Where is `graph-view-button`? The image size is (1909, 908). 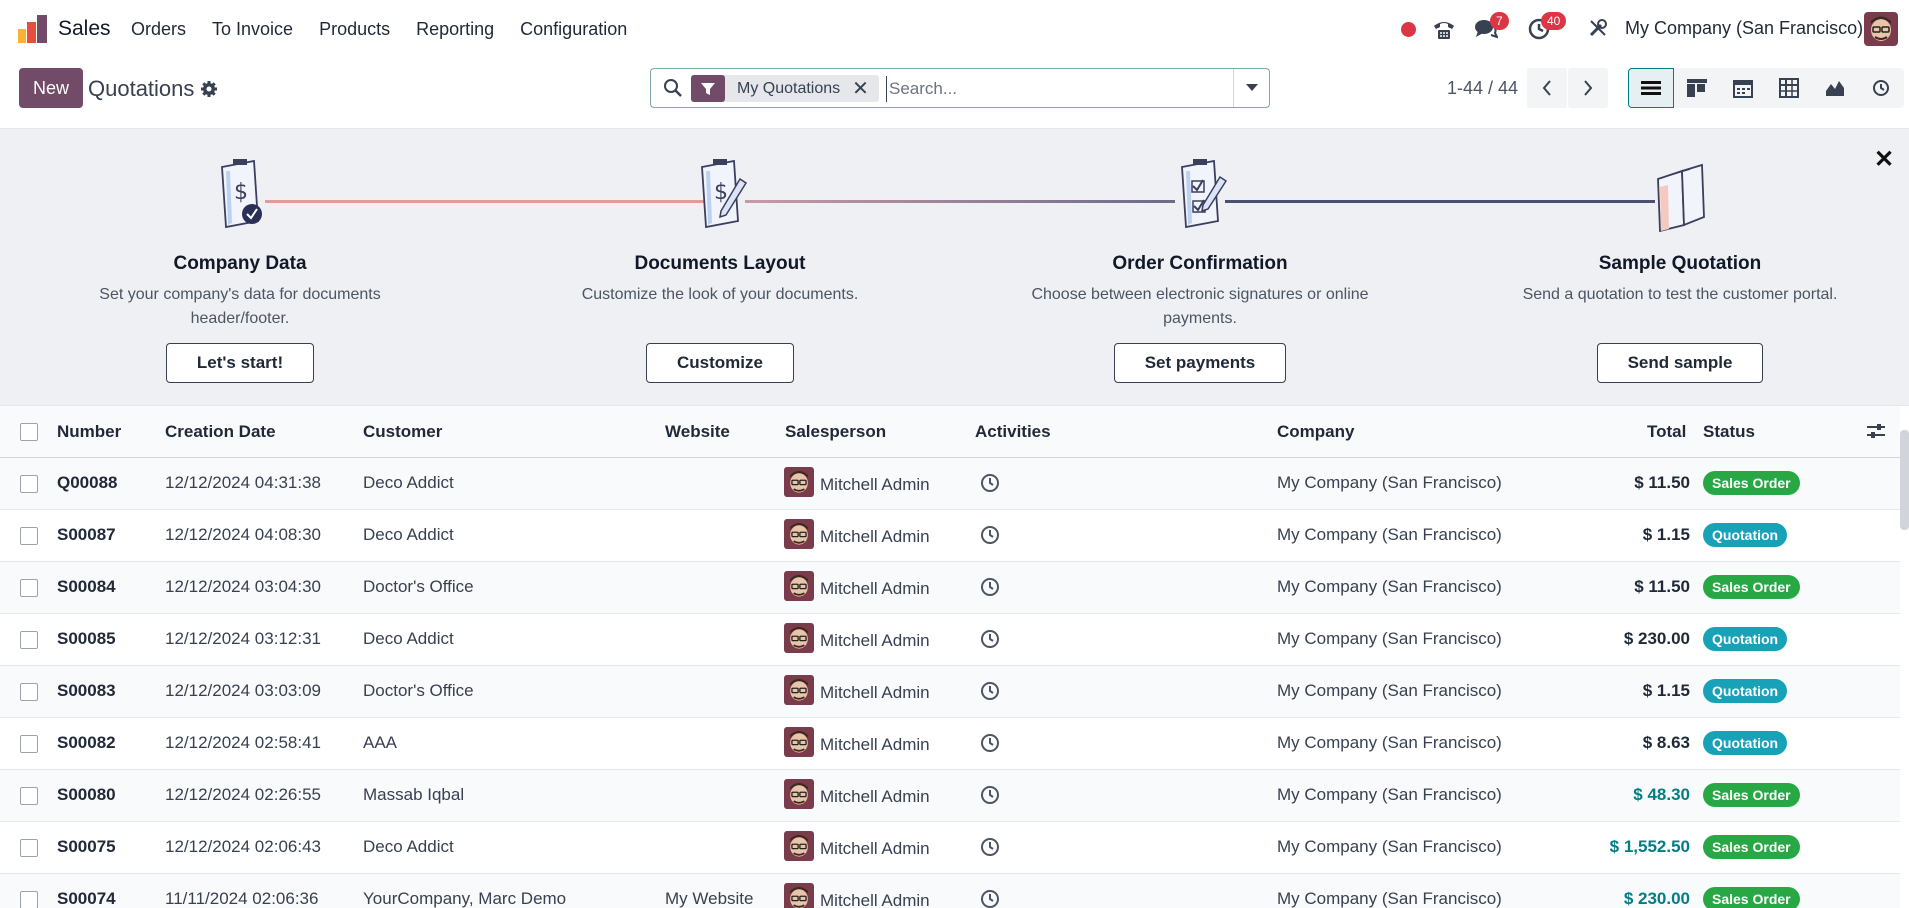 graph-view-button is located at coordinates (1835, 88).